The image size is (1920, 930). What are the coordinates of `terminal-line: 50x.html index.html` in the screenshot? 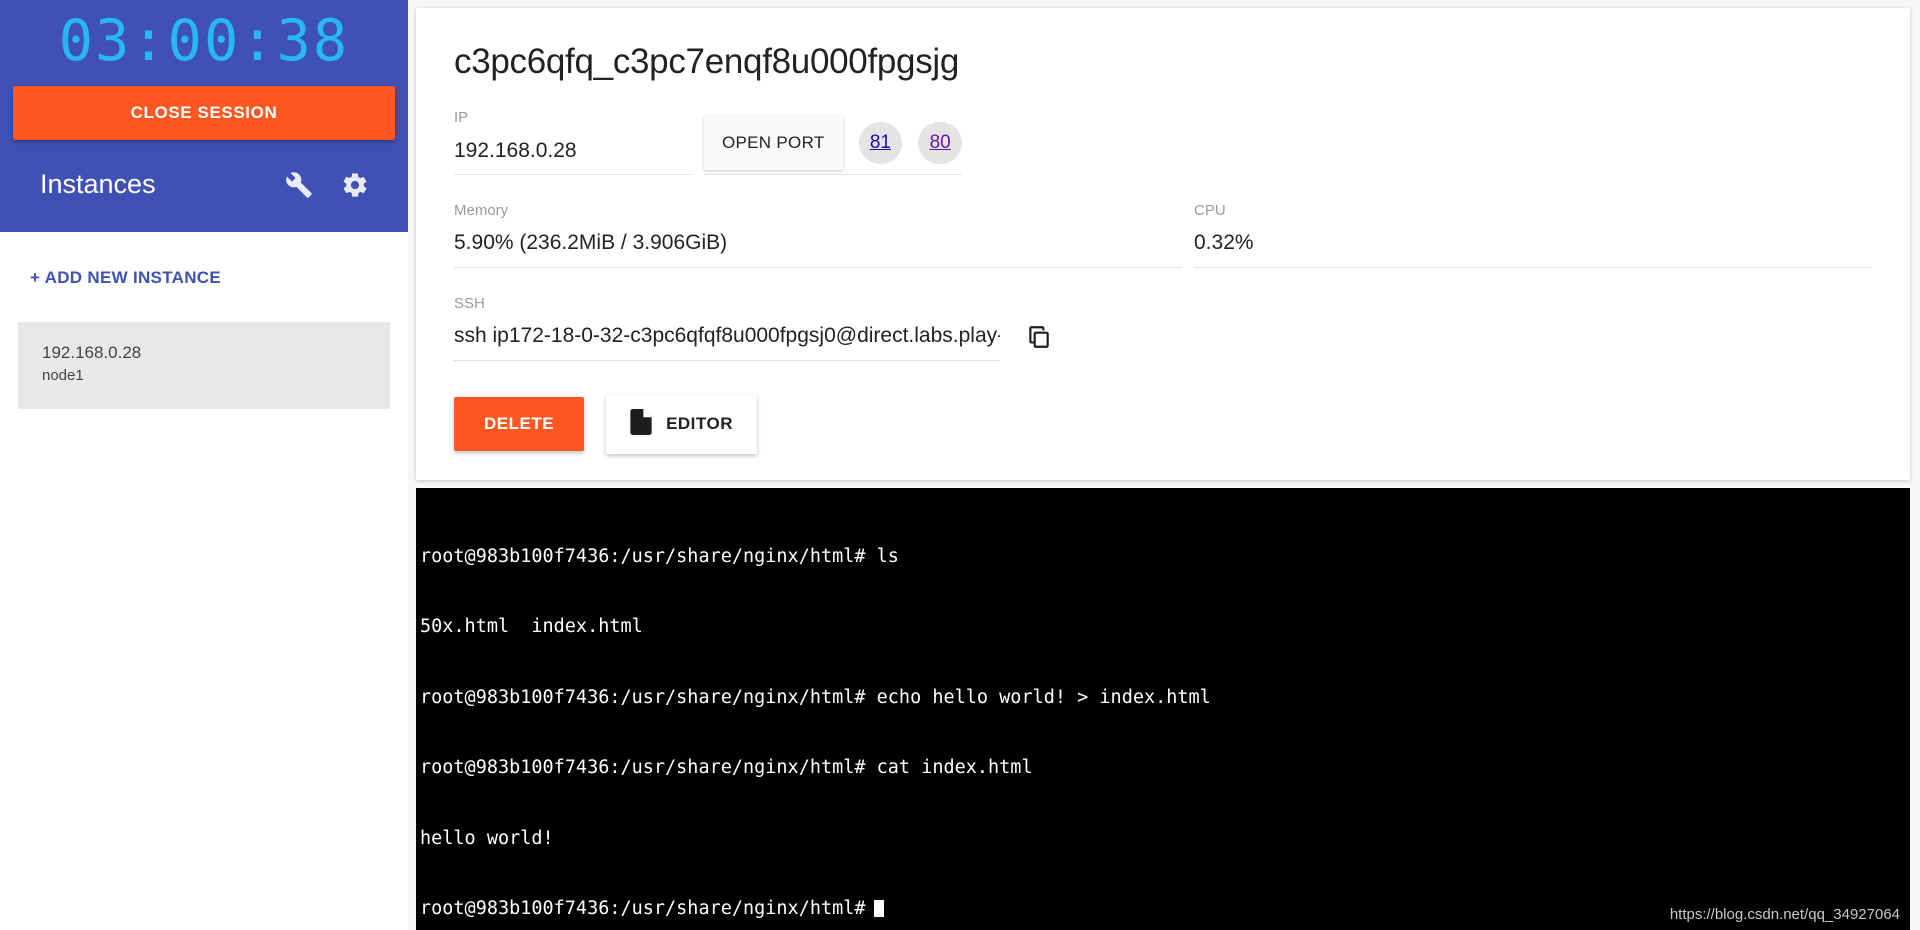 It's located at (531, 627).